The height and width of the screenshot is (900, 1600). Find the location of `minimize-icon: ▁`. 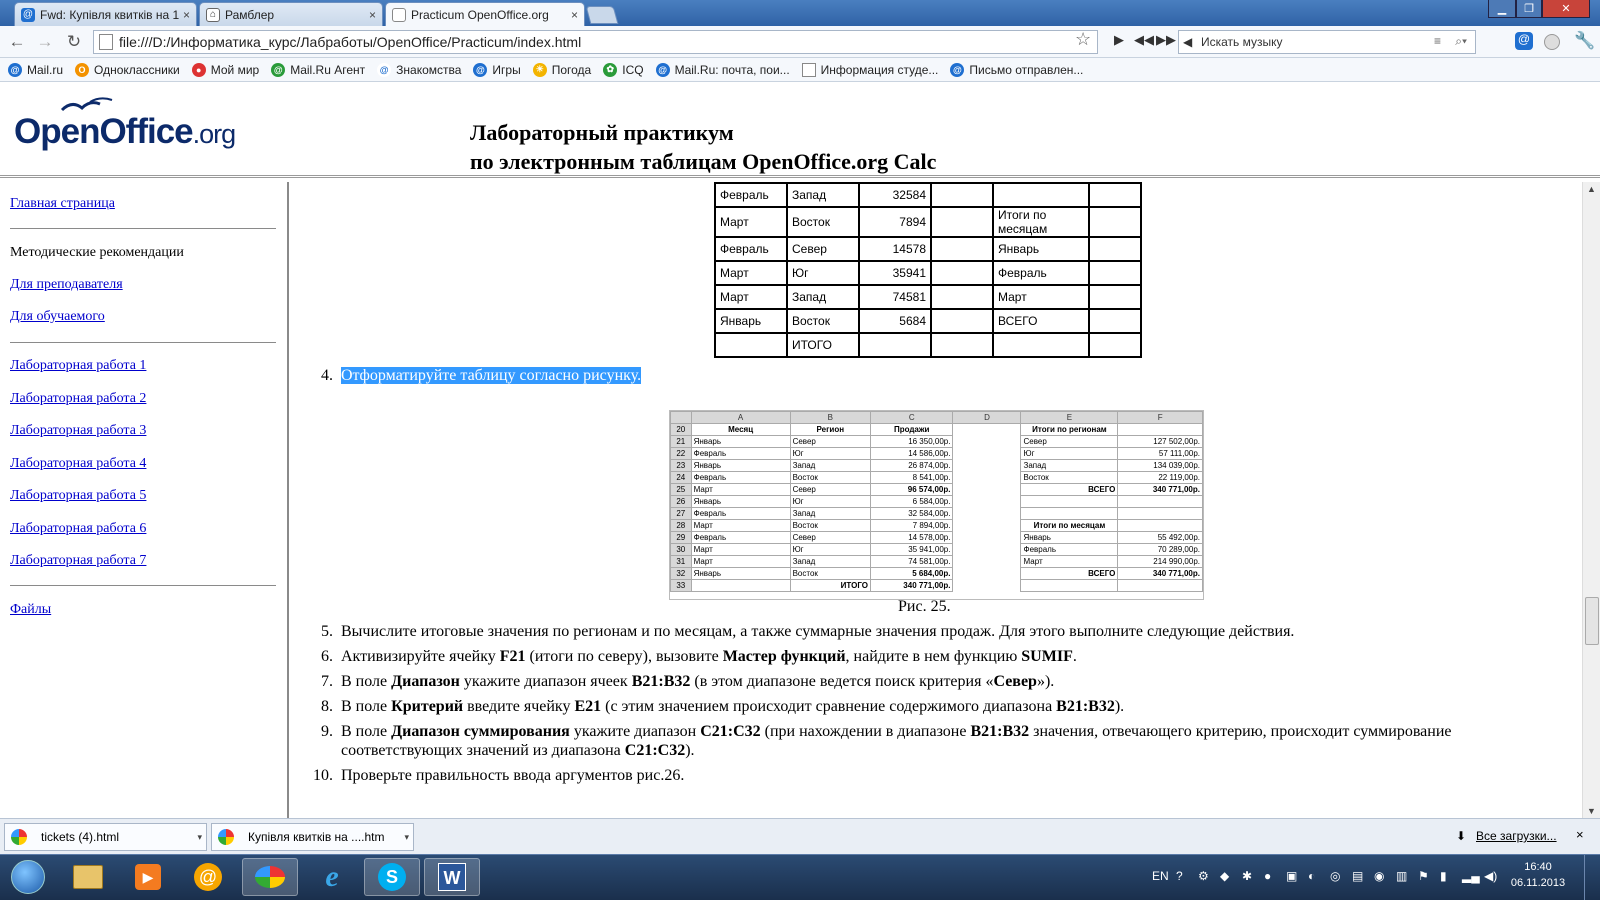

minimize-icon: ▁ is located at coordinates (1502, 9).